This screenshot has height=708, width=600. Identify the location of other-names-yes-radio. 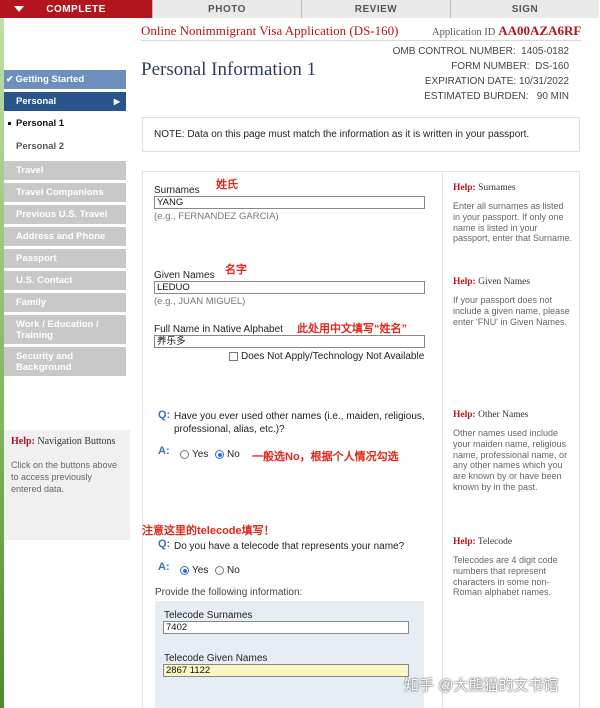
(184, 454).